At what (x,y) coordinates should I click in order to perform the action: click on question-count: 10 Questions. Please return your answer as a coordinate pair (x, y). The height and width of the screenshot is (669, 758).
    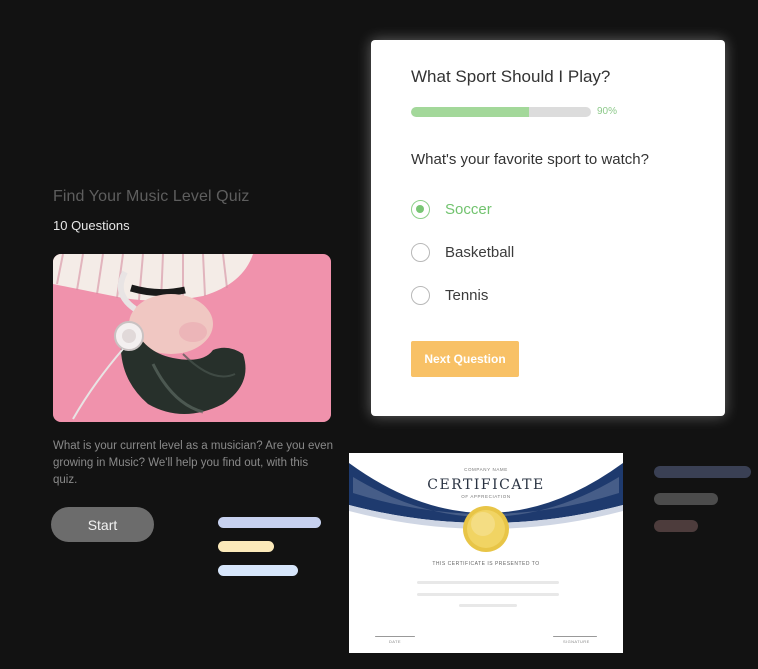
    Looking at the image, I should click on (91, 225).